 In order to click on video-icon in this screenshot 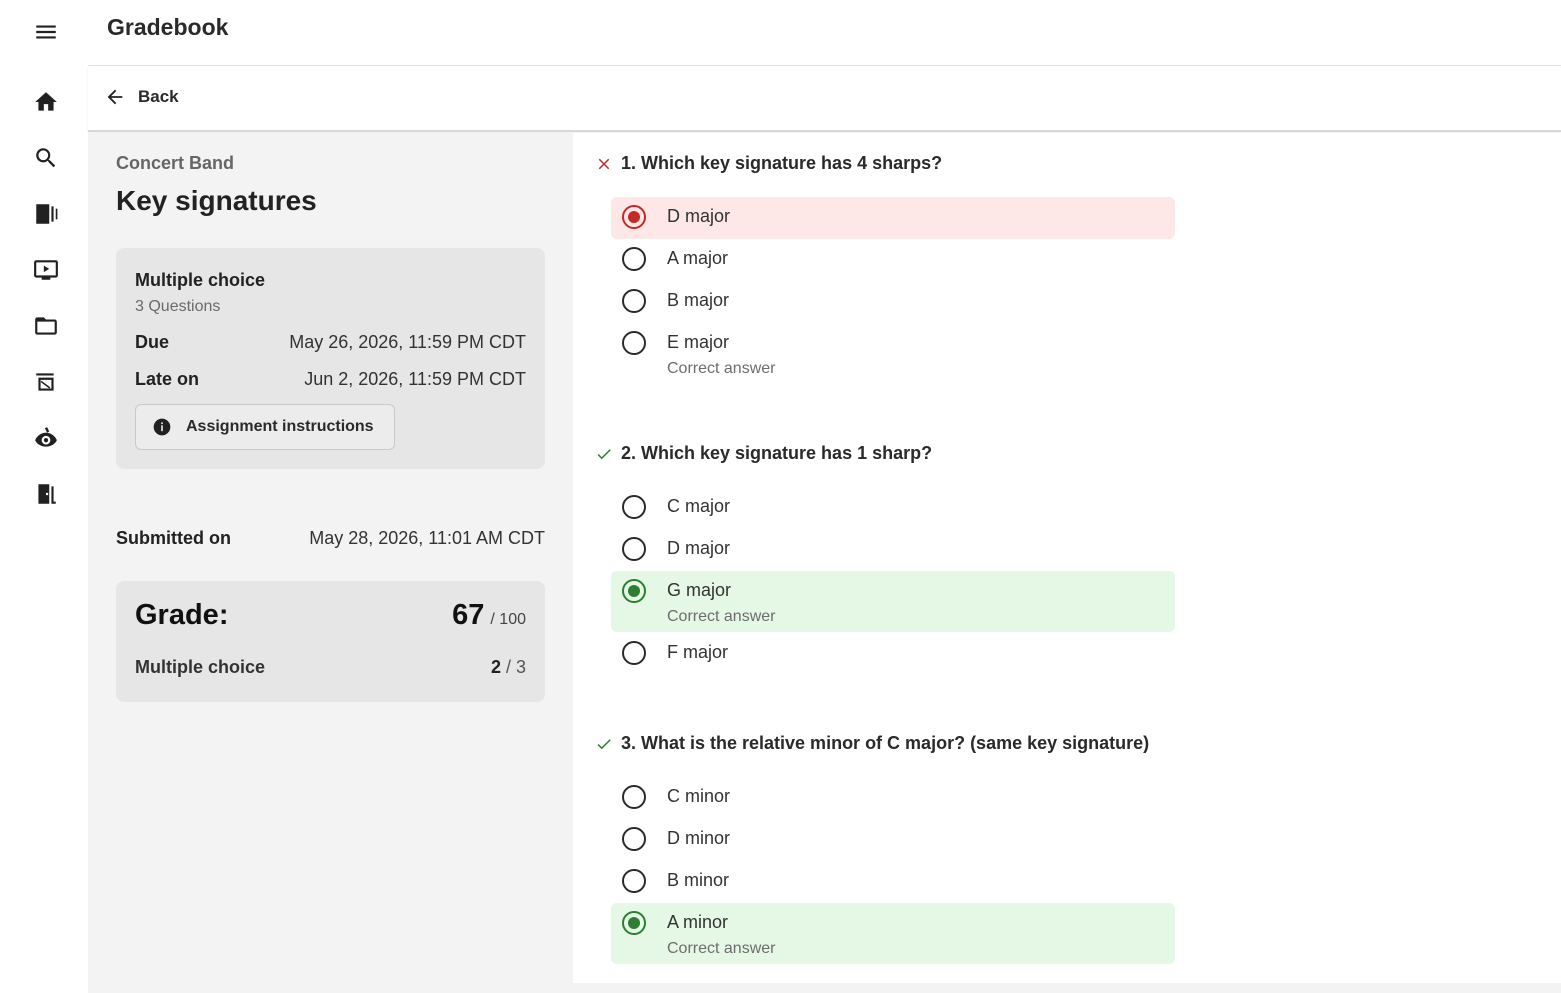, I will do `click(46, 270)`.